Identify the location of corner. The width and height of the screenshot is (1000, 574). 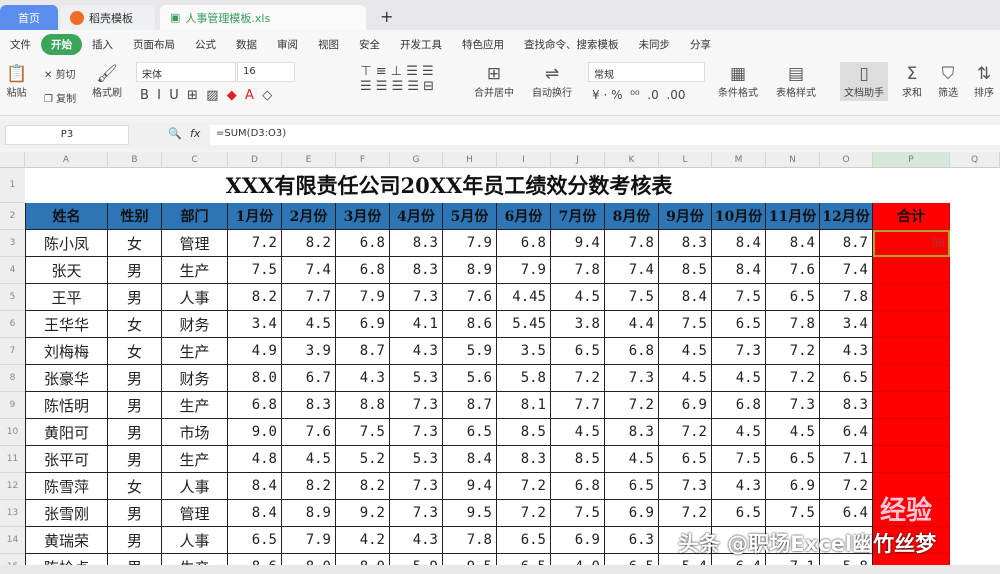
(12, 160).